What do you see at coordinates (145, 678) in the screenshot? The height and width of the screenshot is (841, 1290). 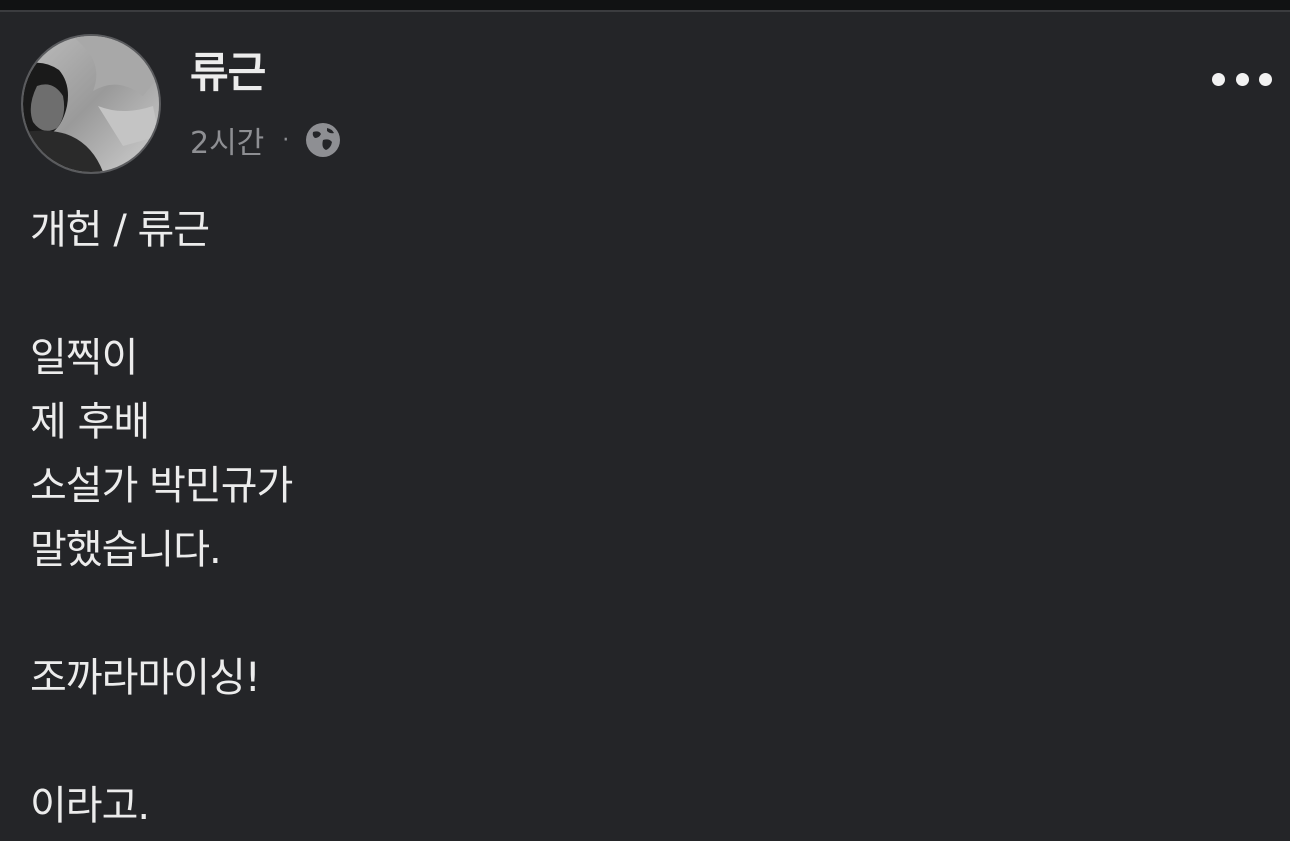 I see `post-text-line: 조까라마이싱!` at bounding box center [145, 678].